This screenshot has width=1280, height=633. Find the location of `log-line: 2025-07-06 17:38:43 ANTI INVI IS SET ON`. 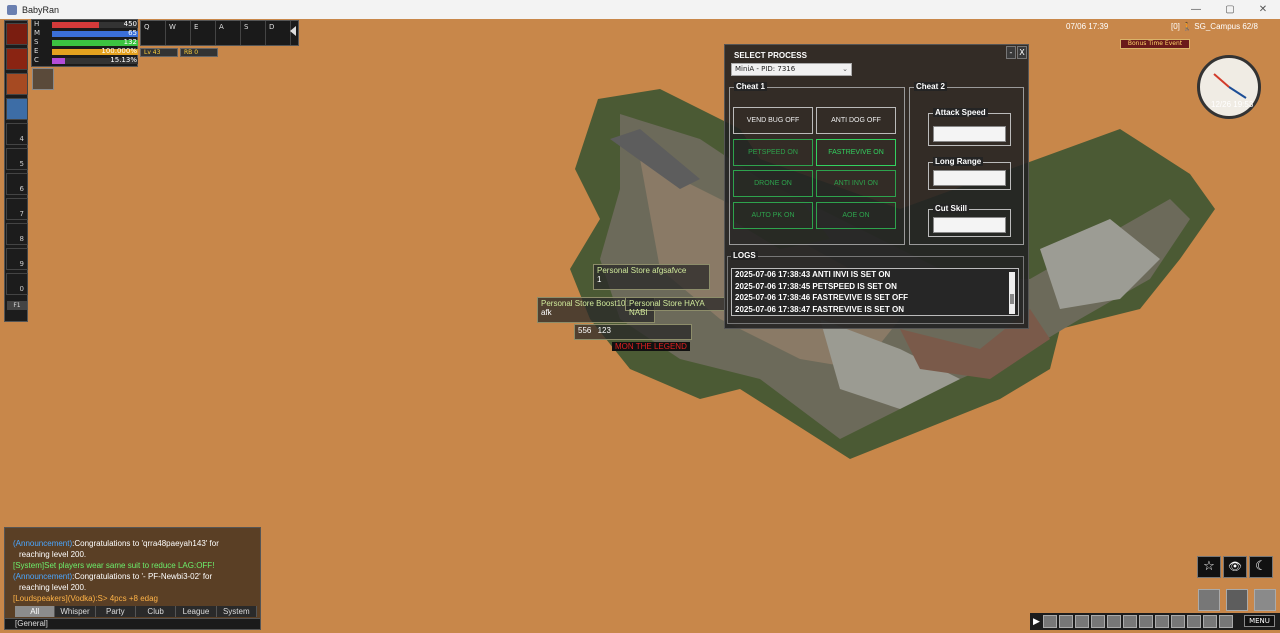

log-line: 2025-07-06 17:38:43 ANTI INVI IS SET ON is located at coordinates (813, 274).